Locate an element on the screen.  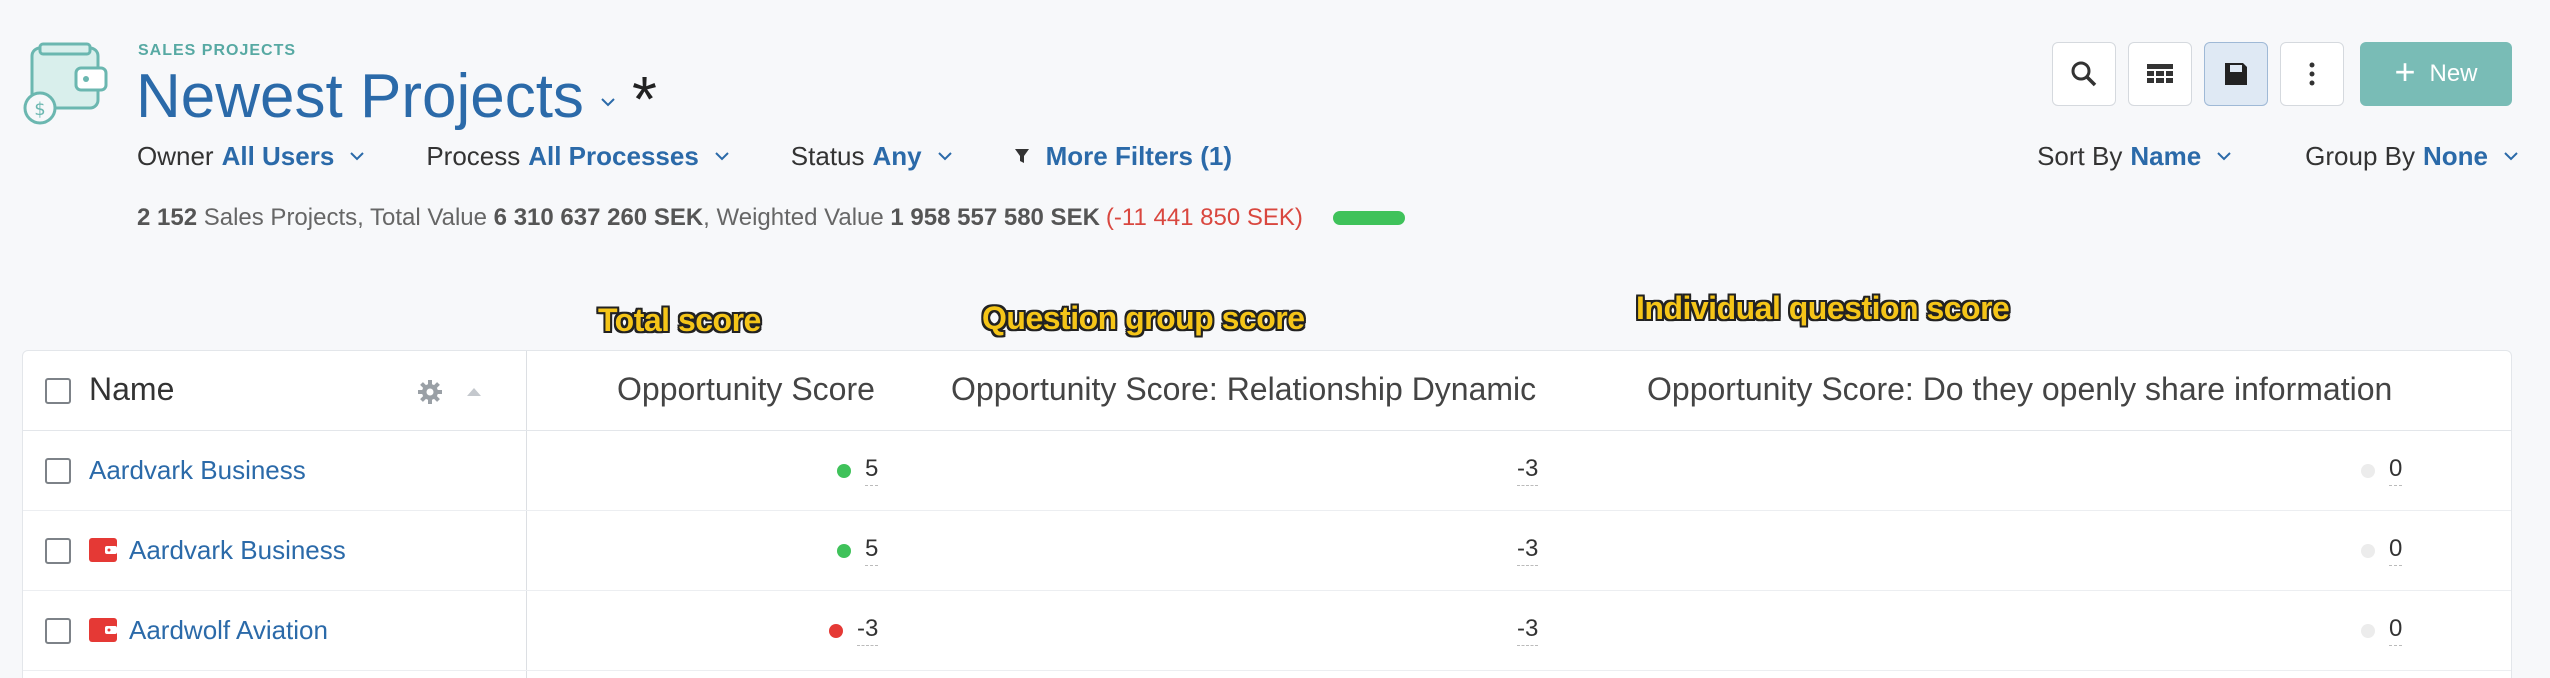
search-button is located at coordinates (2084, 74).